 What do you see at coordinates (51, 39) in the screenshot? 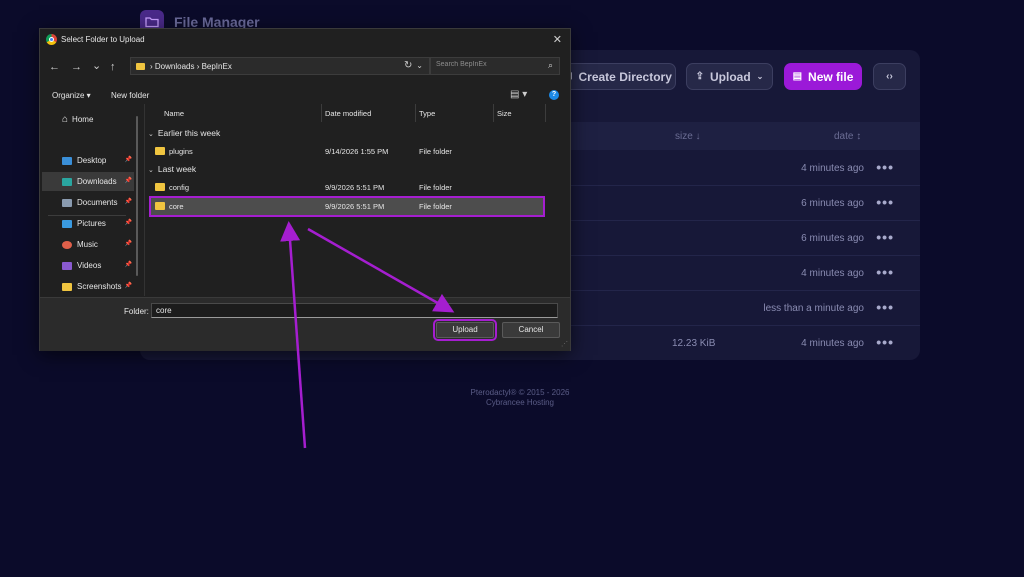
I see `chrome-icon` at bounding box center [51, 39].